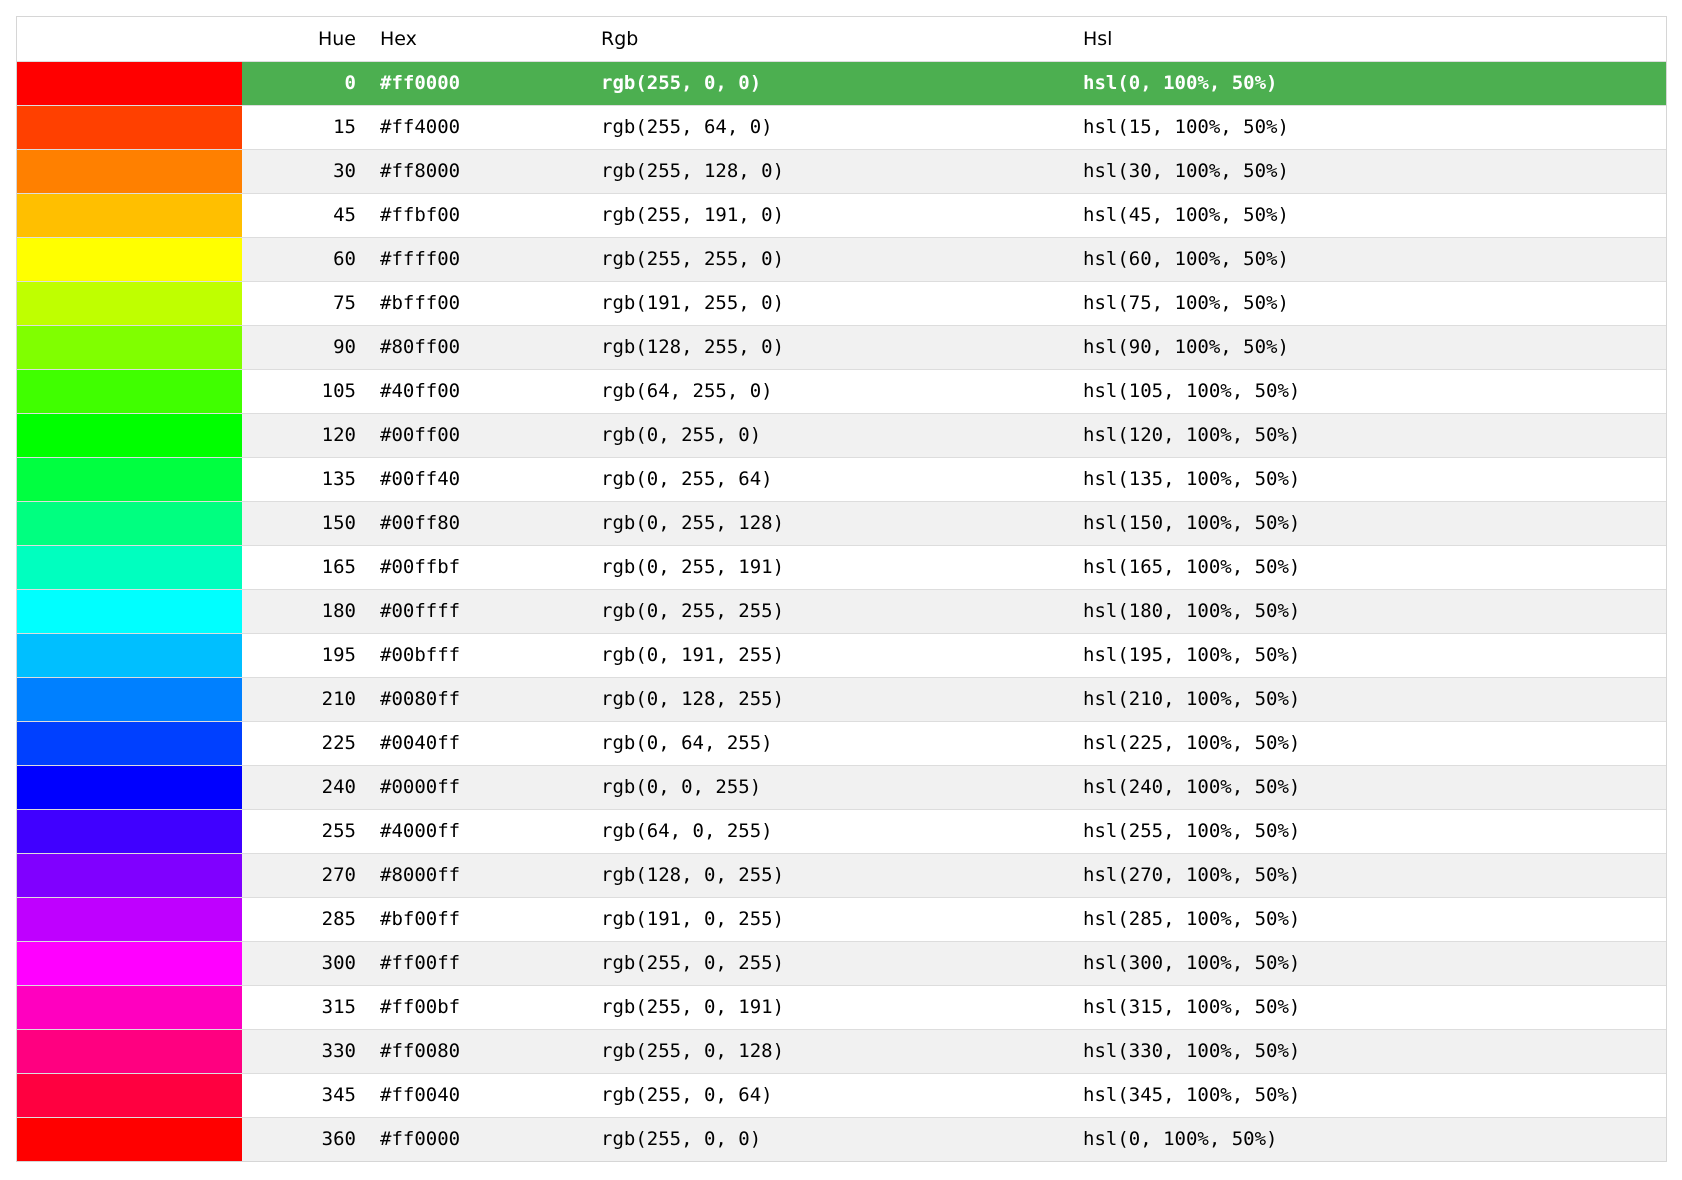 The width and height of the screenshot is (1682, 1180). Describe the element at coordinates (307, 171) in the screenshot. I see `hue-cell: 30` at that location.